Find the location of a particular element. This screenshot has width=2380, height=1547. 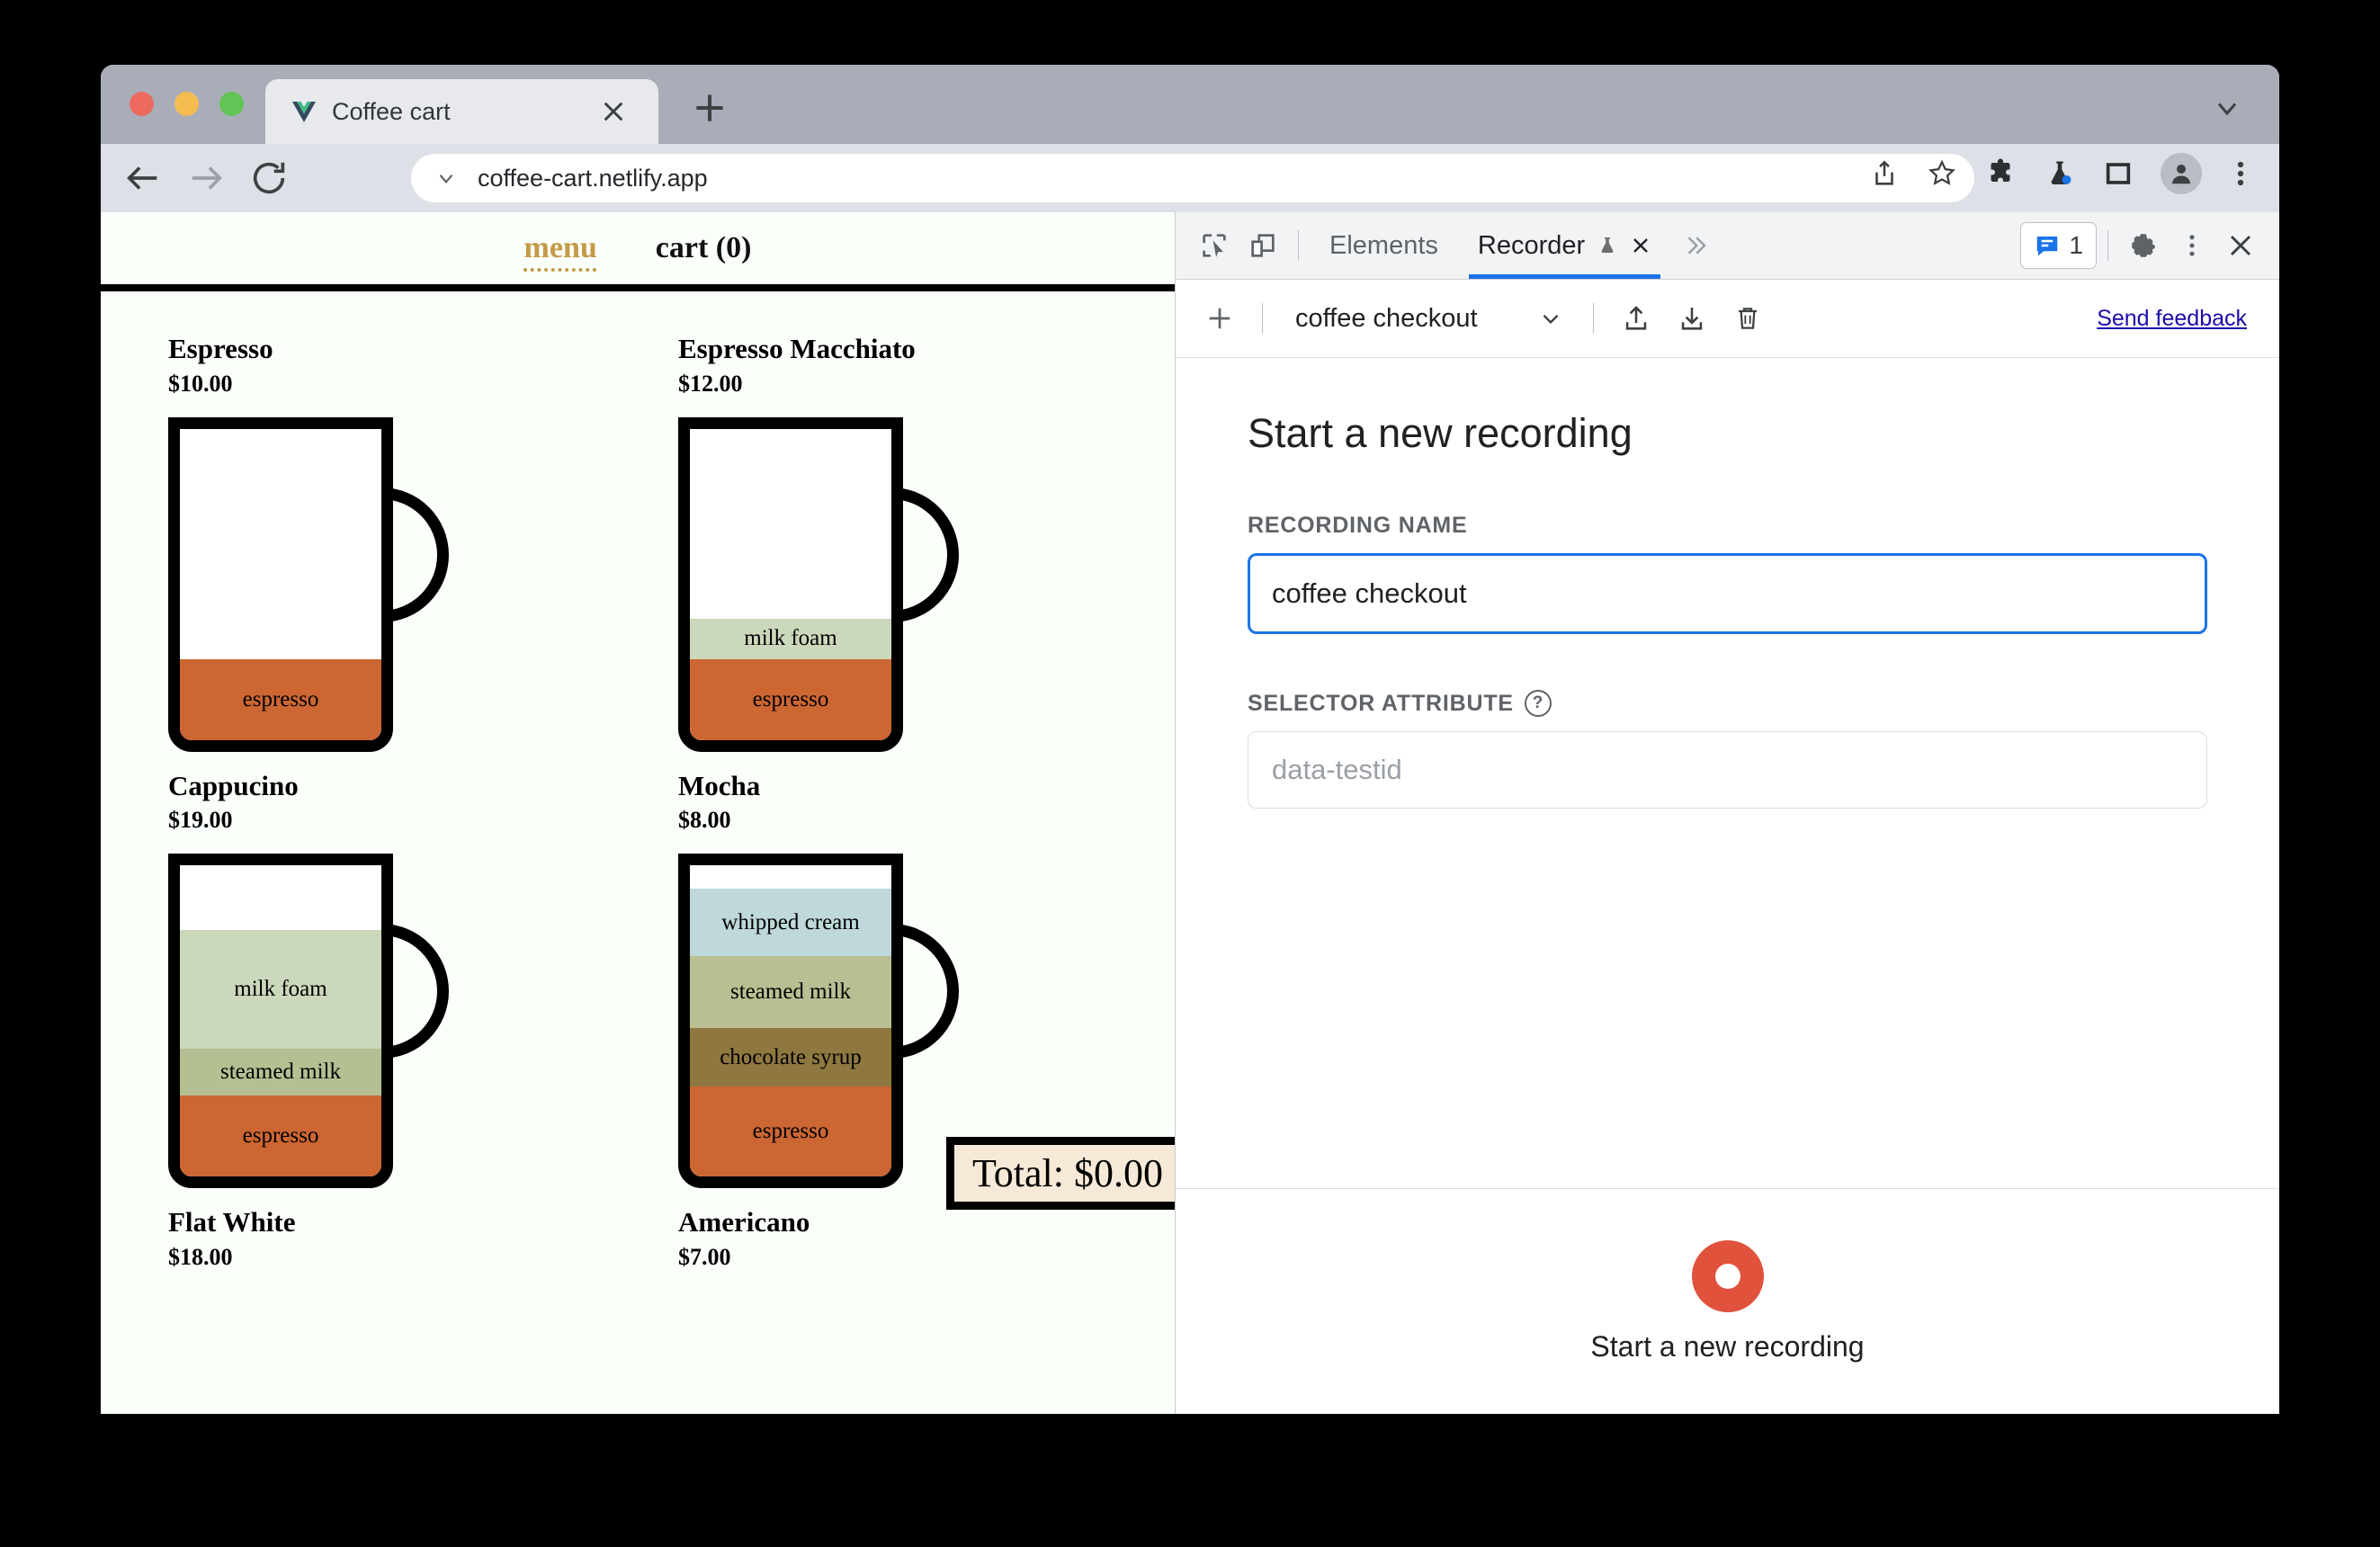

issues-count: 1 is located at coordinates (2076, 245).